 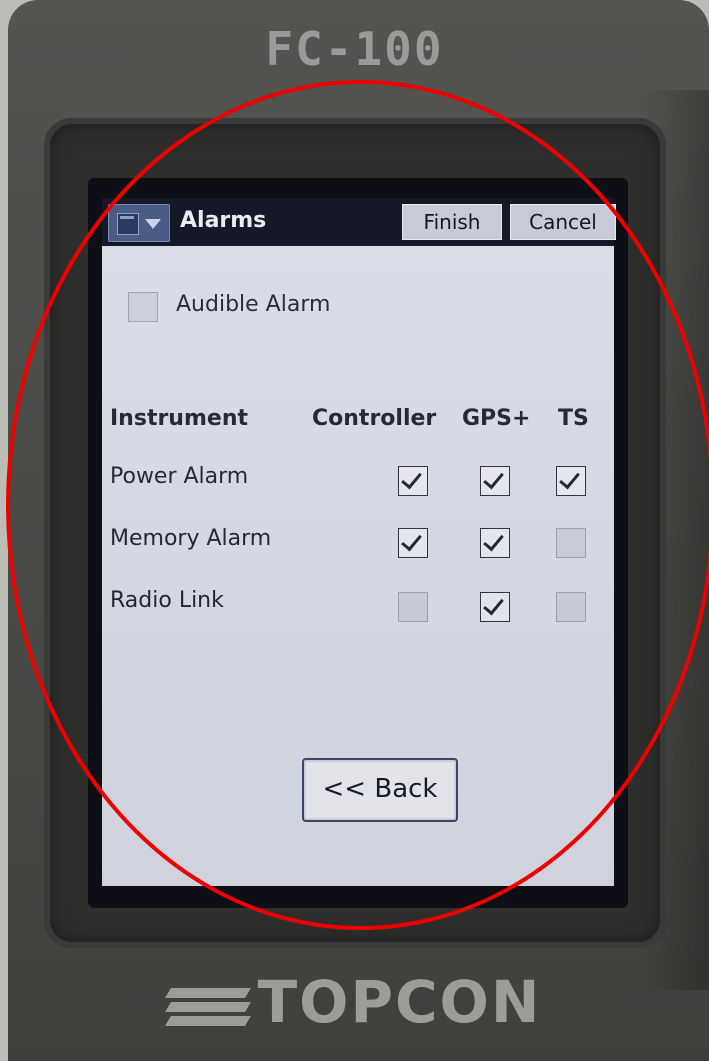 What do you see at coordinates (413, 607) in the screenshot?
I see `radio-link-controller-checkbox` at bounding box center [413, 607].